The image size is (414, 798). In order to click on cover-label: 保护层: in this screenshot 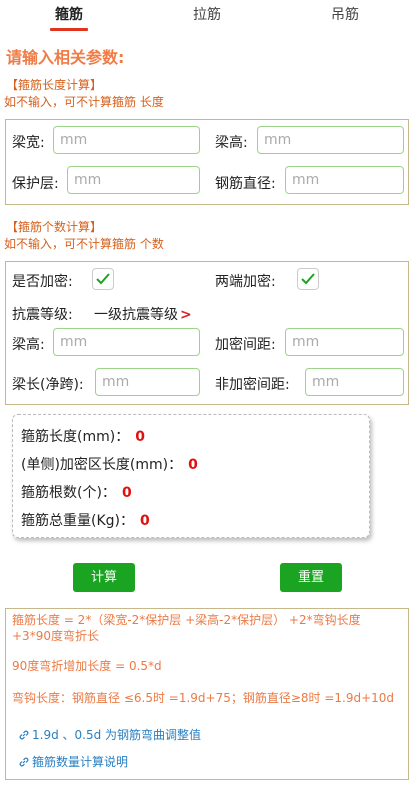, I will do `click(35, 184)`.